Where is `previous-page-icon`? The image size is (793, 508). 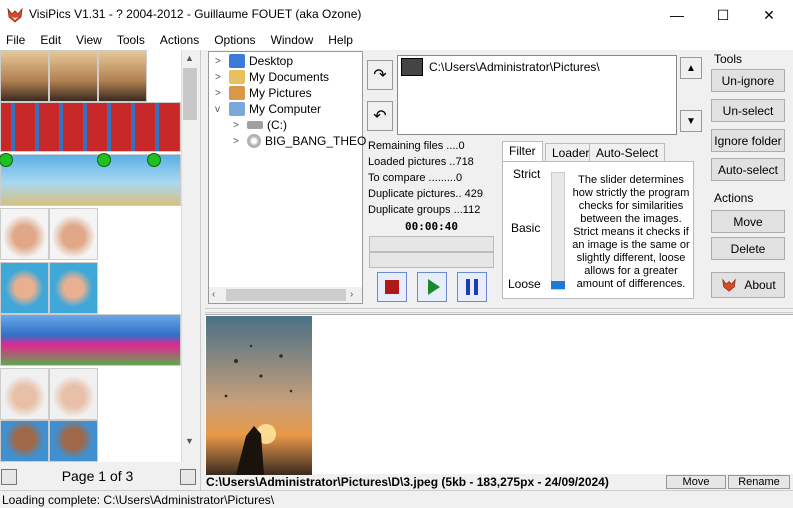 previous-page-icon is located at coordinates (9, 477).